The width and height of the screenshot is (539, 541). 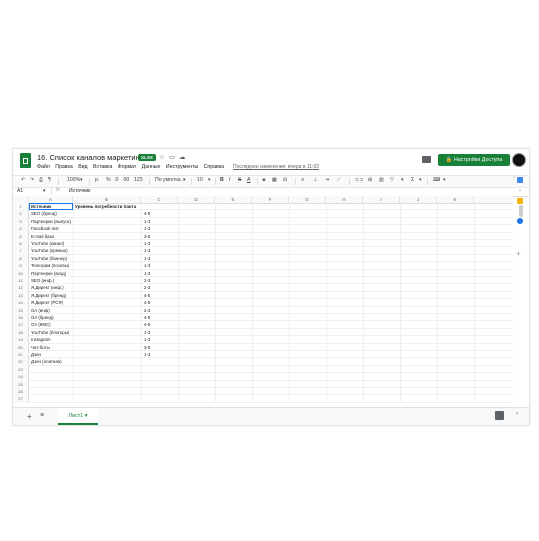 I want to click on bold-button: B, so click(x=222, y=180).